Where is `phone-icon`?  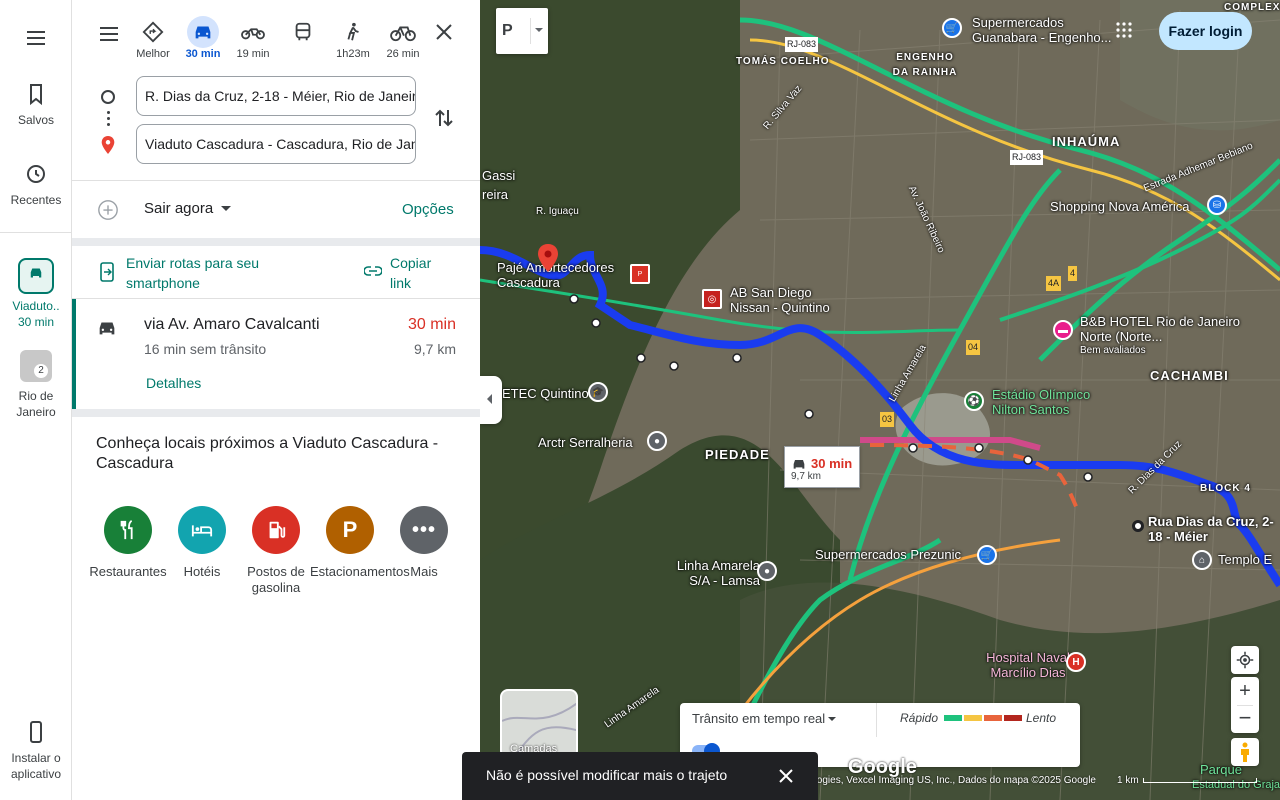 phone-icon is located at coordinates (36, 732).